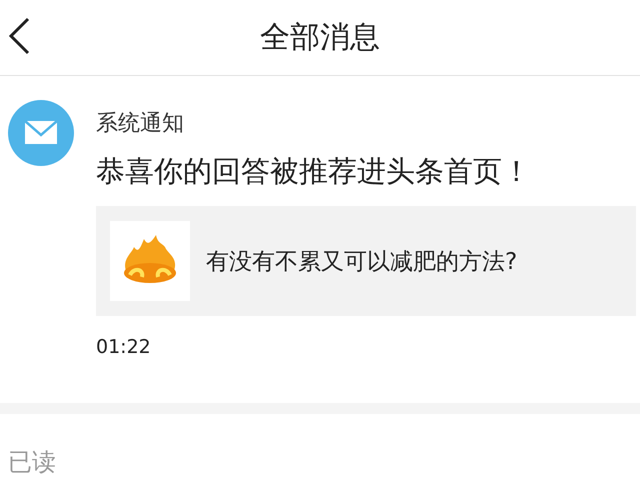 The height and width of the screenshot is (480, 640). I want to click on read-status: 已读, so click(32, 462).